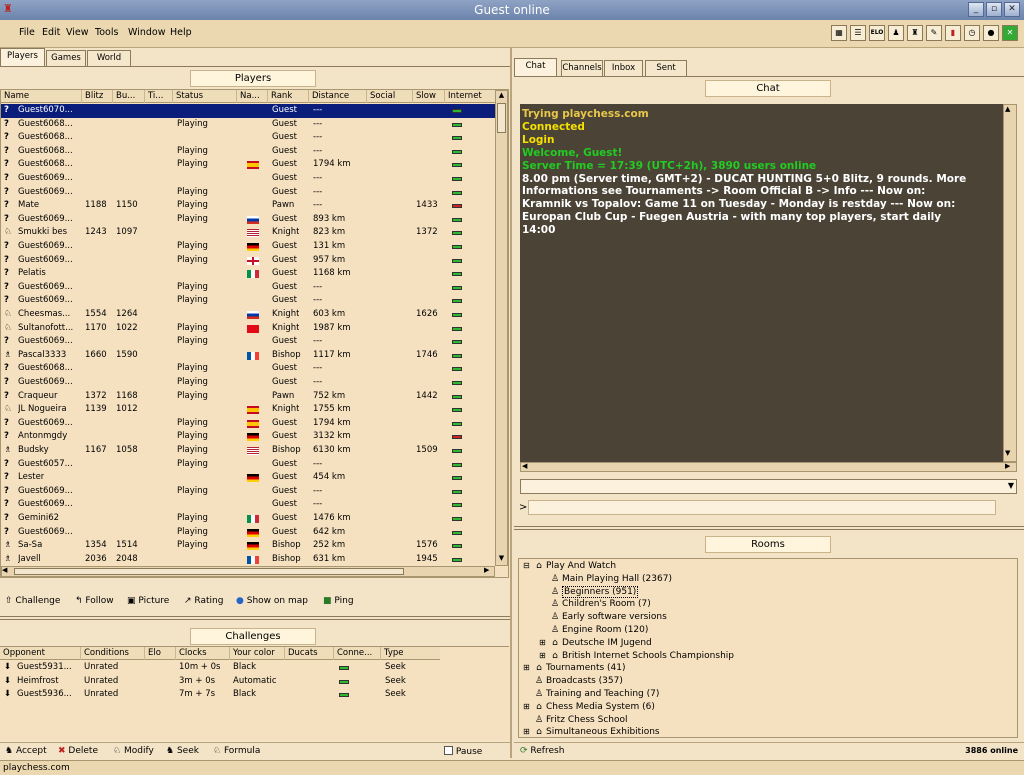 This screenshot has width=1024, height=775. Describe the element at coordinates (248, 519) in the screenshot. I see `player-row: ? Gemini62 Playing Guest 1476 km` at that location.